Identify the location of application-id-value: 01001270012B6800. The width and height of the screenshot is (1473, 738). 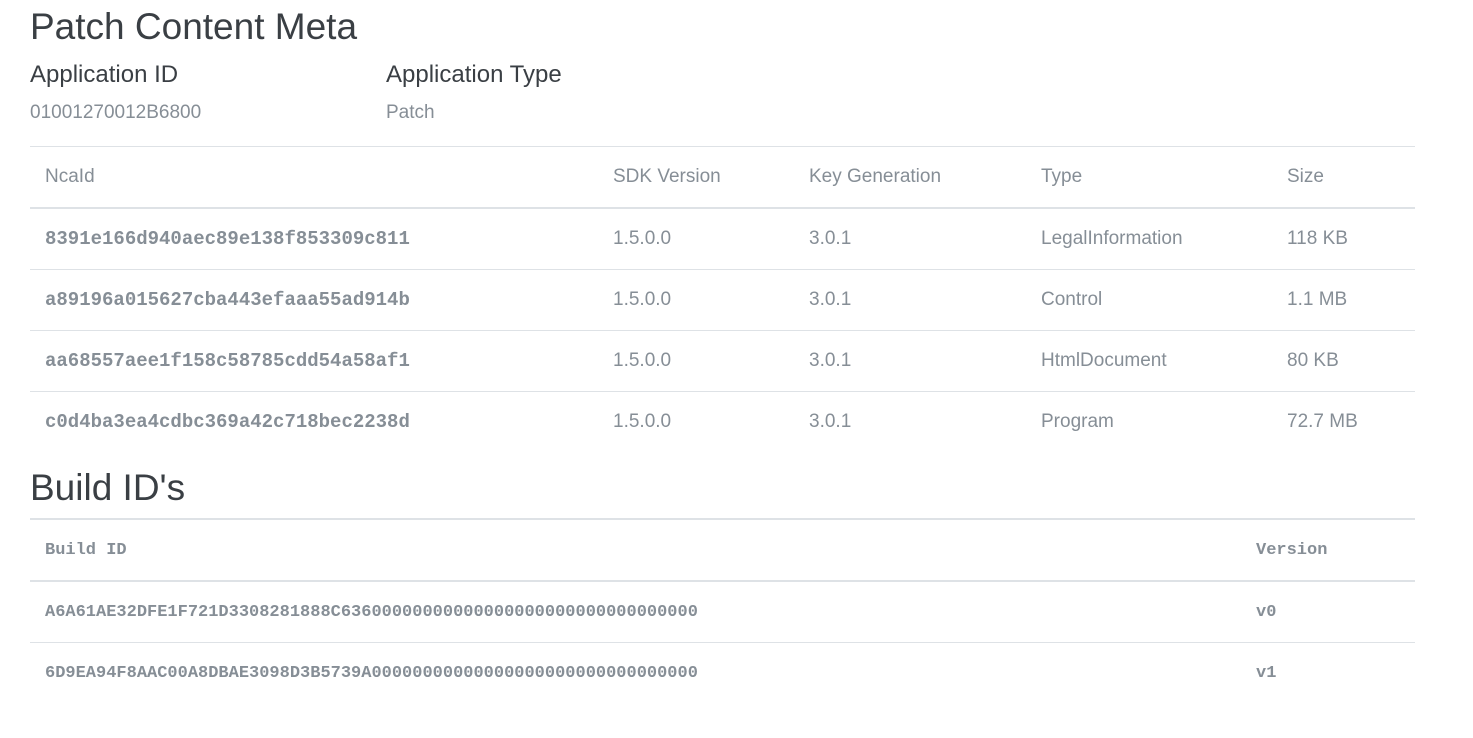
(116, 112).